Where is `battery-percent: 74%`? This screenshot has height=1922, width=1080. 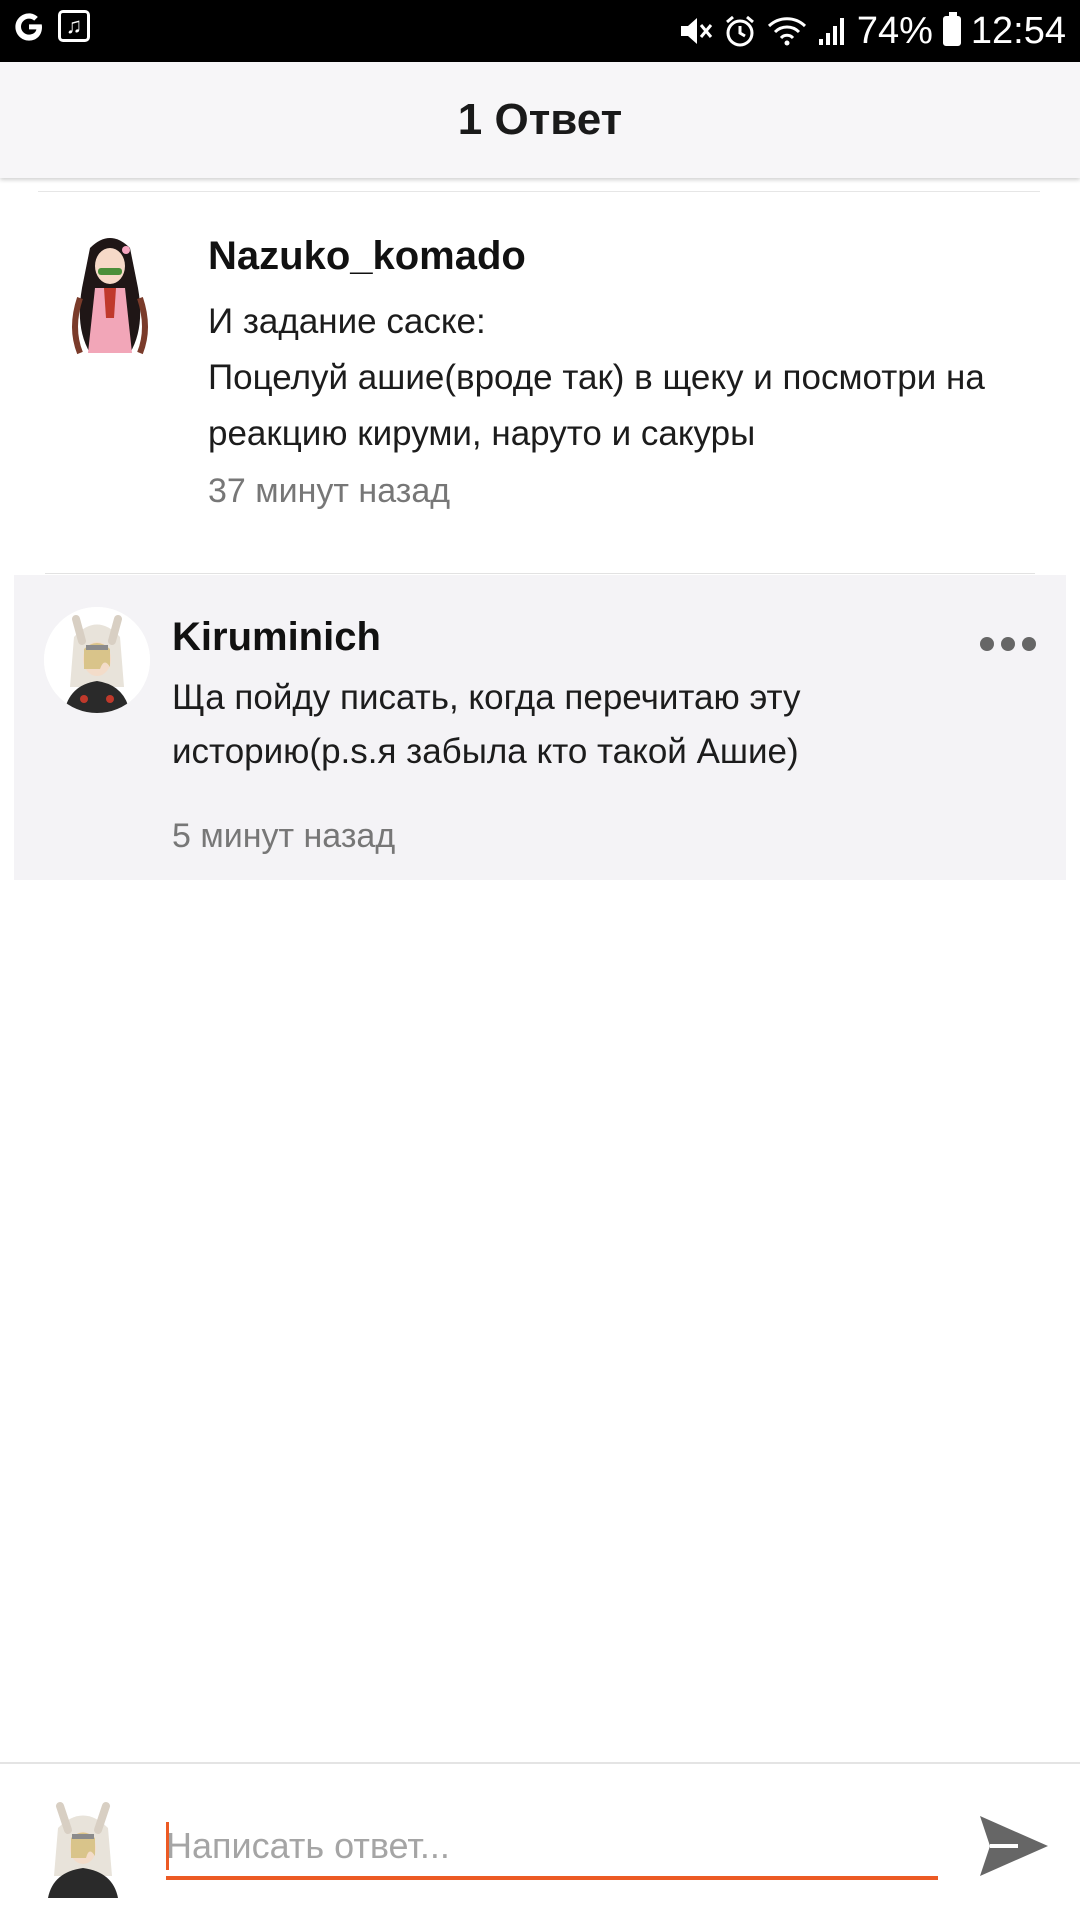
battery-percent: 74% is located at coordinates (894, 30).